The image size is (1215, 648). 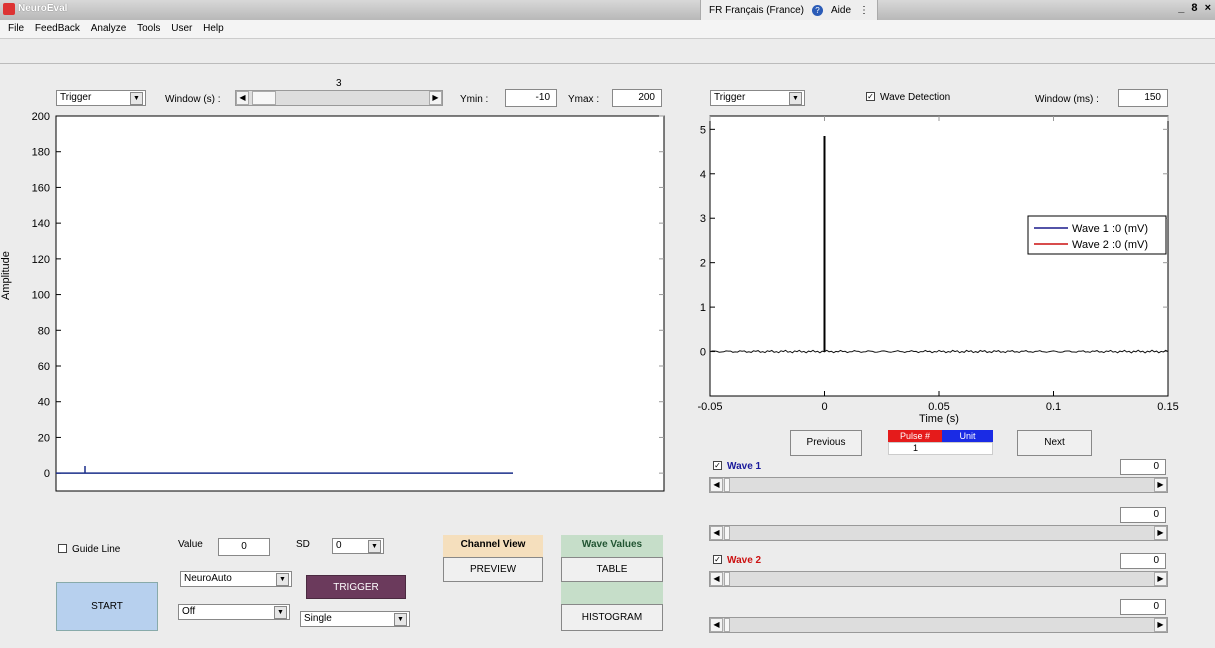 I want to click on x-axis-label: Time (s), so click(x=939, y=419).